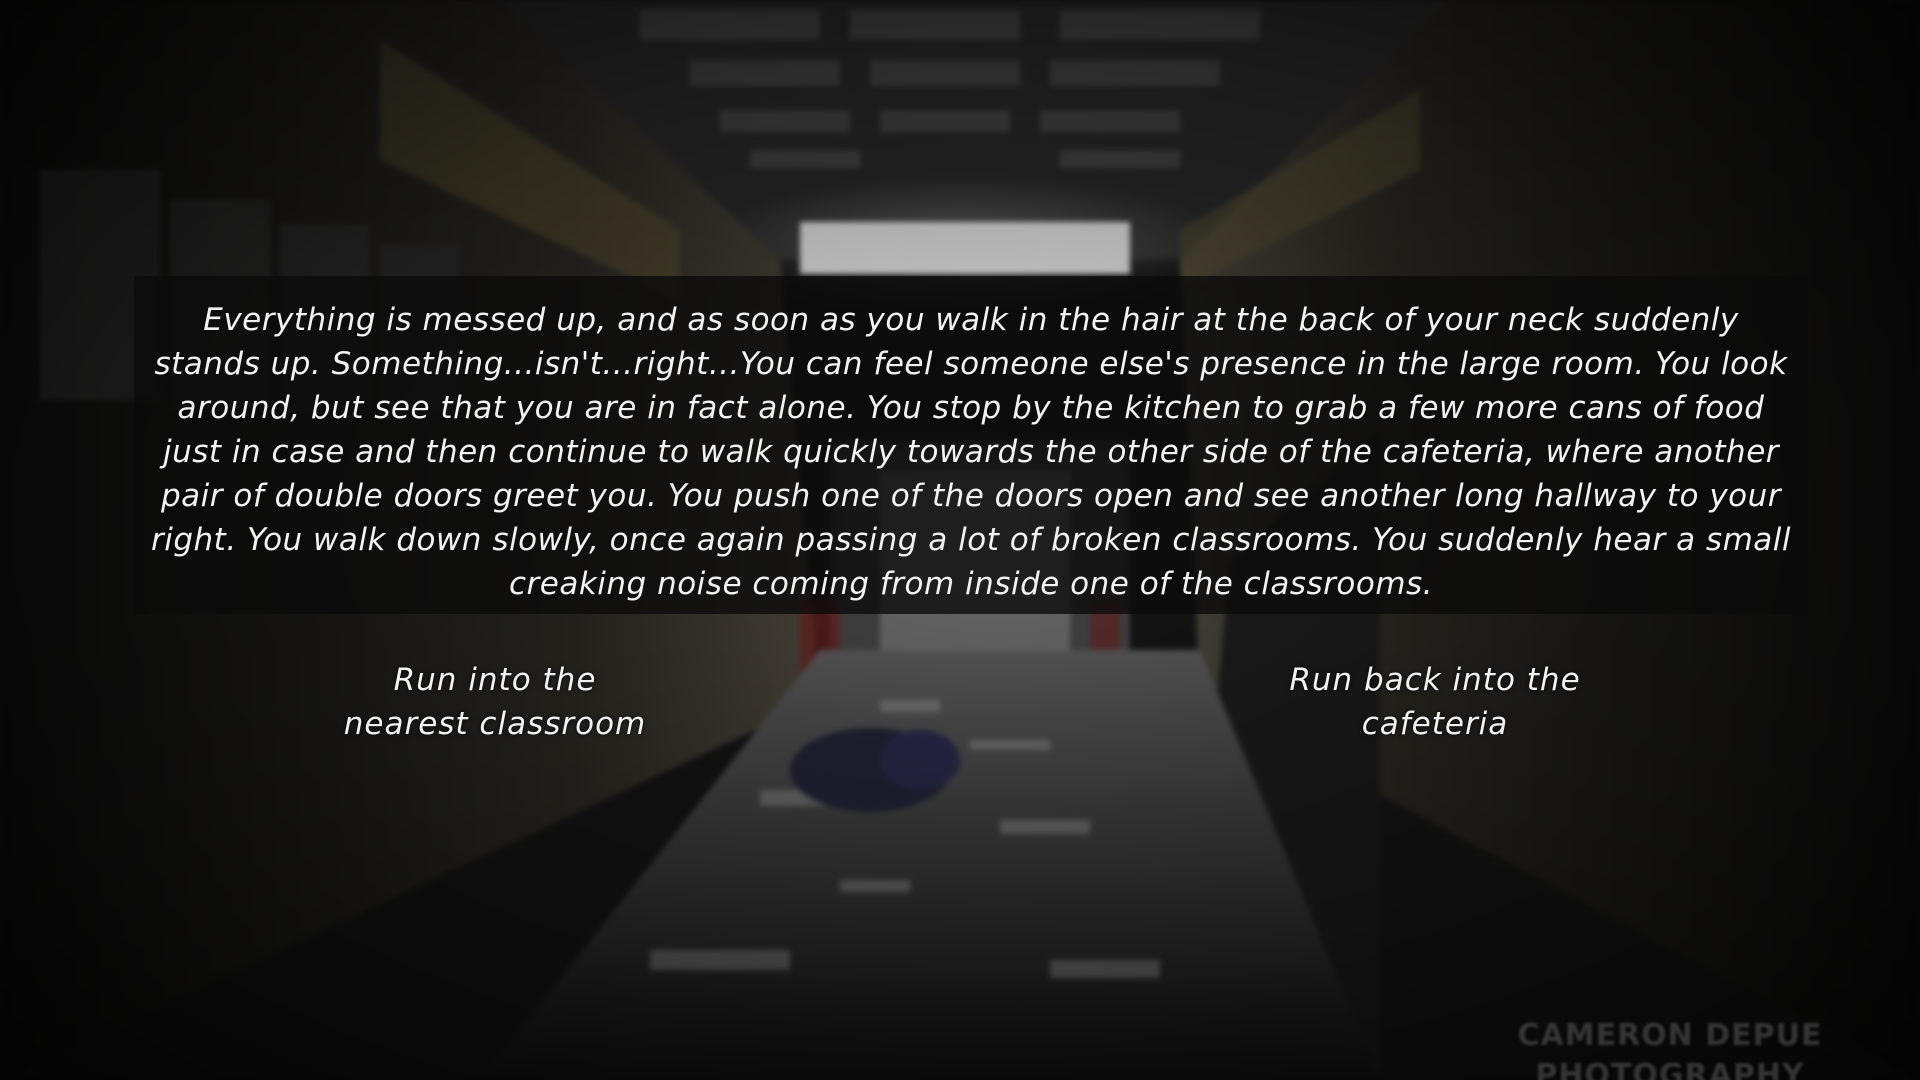  I want to click on choice-left-line-1: Run into the, so click(495, 680).